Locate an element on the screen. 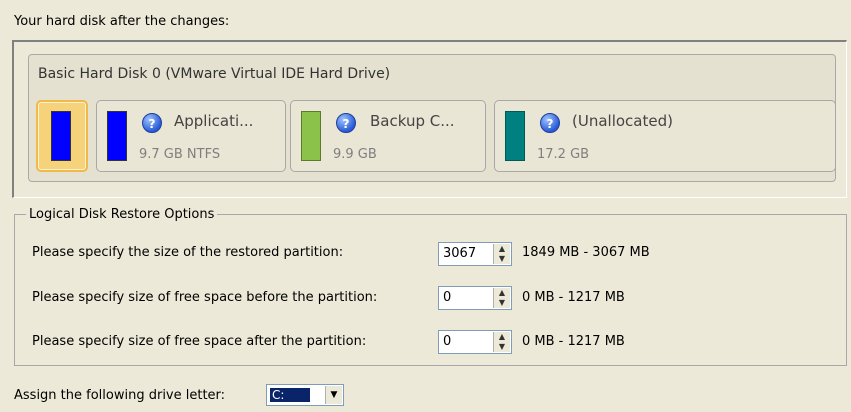  chevron-down-icon: ▼ is located at coordinates (333, 395).